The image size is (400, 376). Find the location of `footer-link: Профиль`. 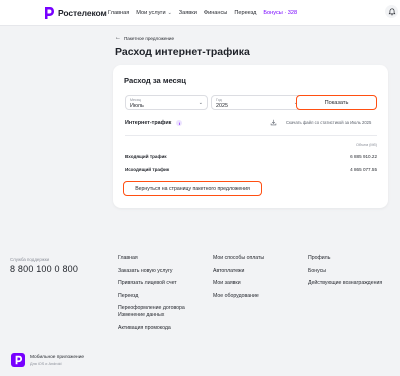

footer-link: Профиль is located at coordinates (345, 261).